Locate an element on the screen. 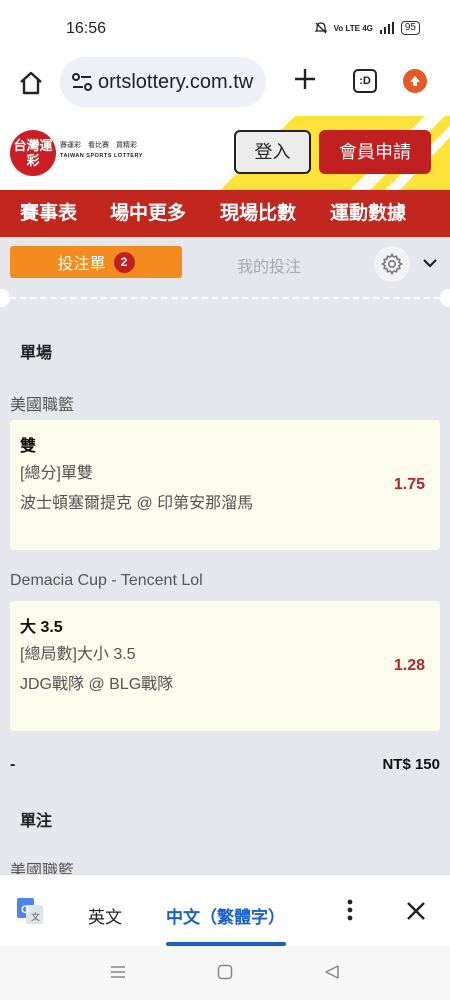 The image size is (450, 1000). bet-match: JDG戰隊 @ BLG戰隊 is located at coordinates (97, 684).